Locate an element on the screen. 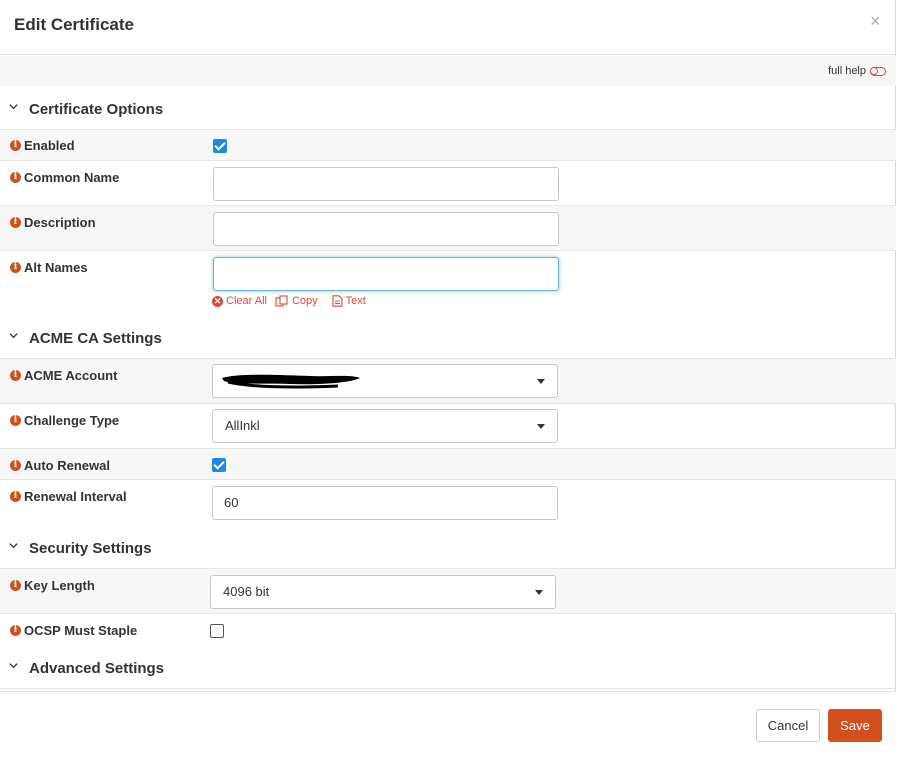 This screenshot has width=900, height=758. enabled-checkbox is located at coordinates (220, 146).